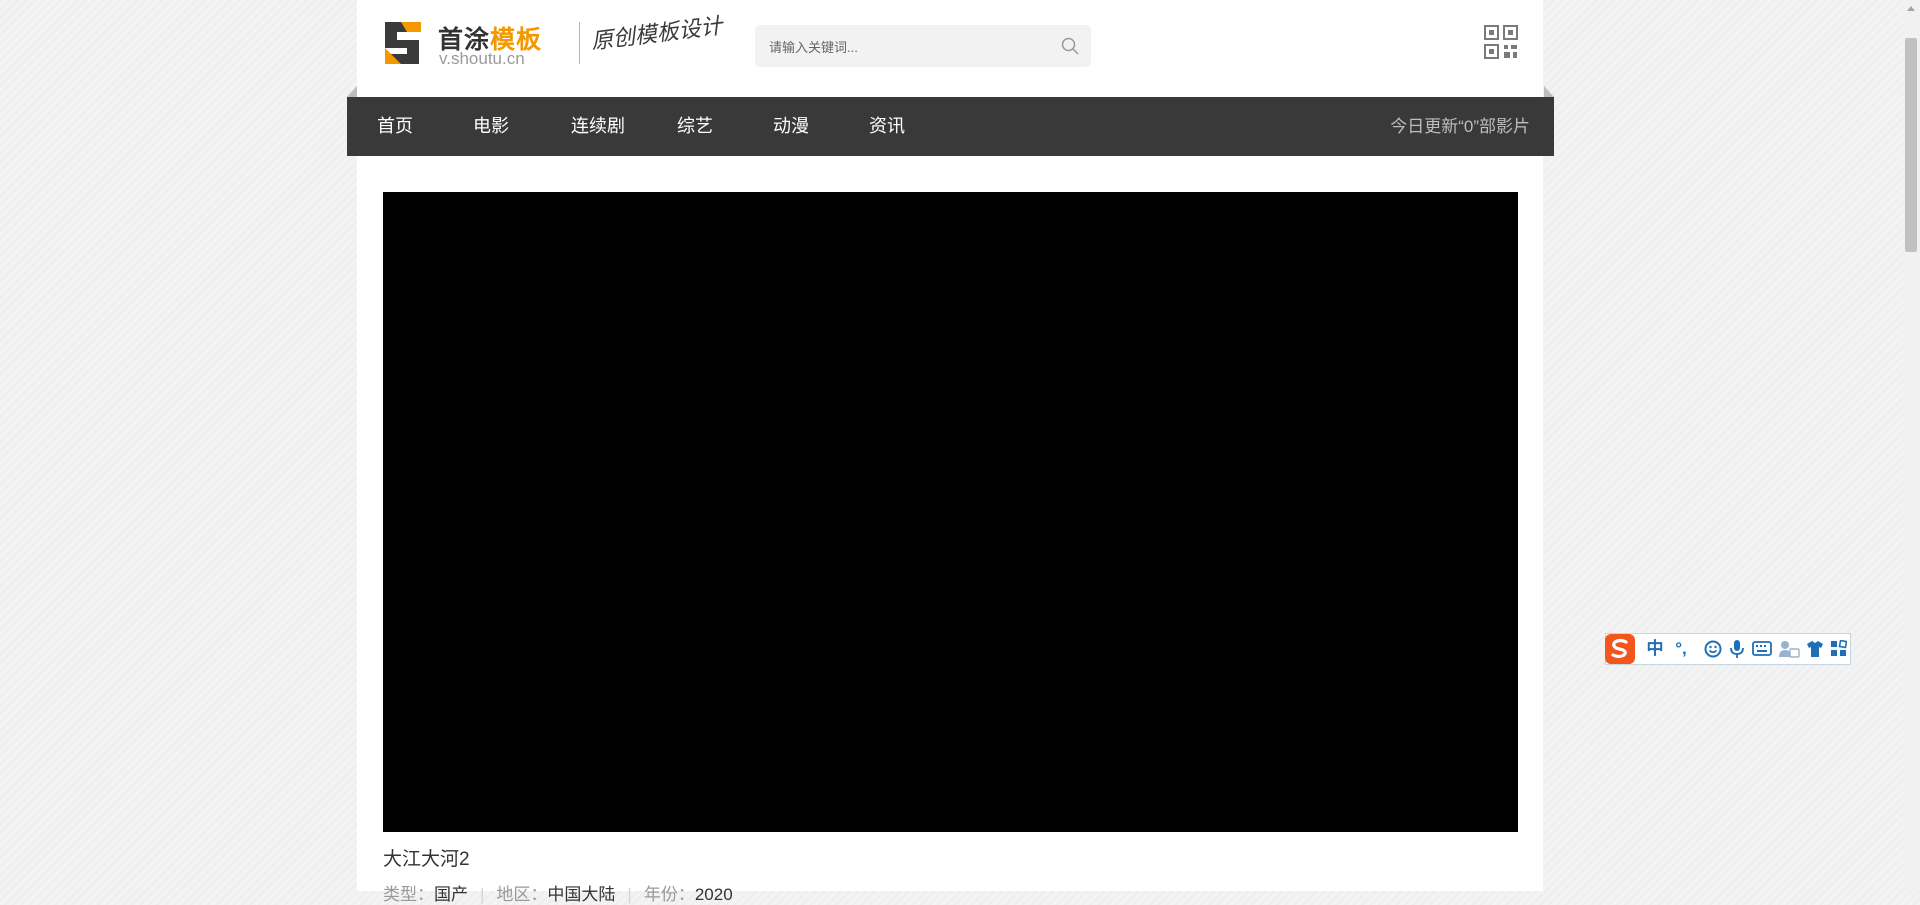  I want to click on scroll-up-arrow-icon, so click(1911, 8).